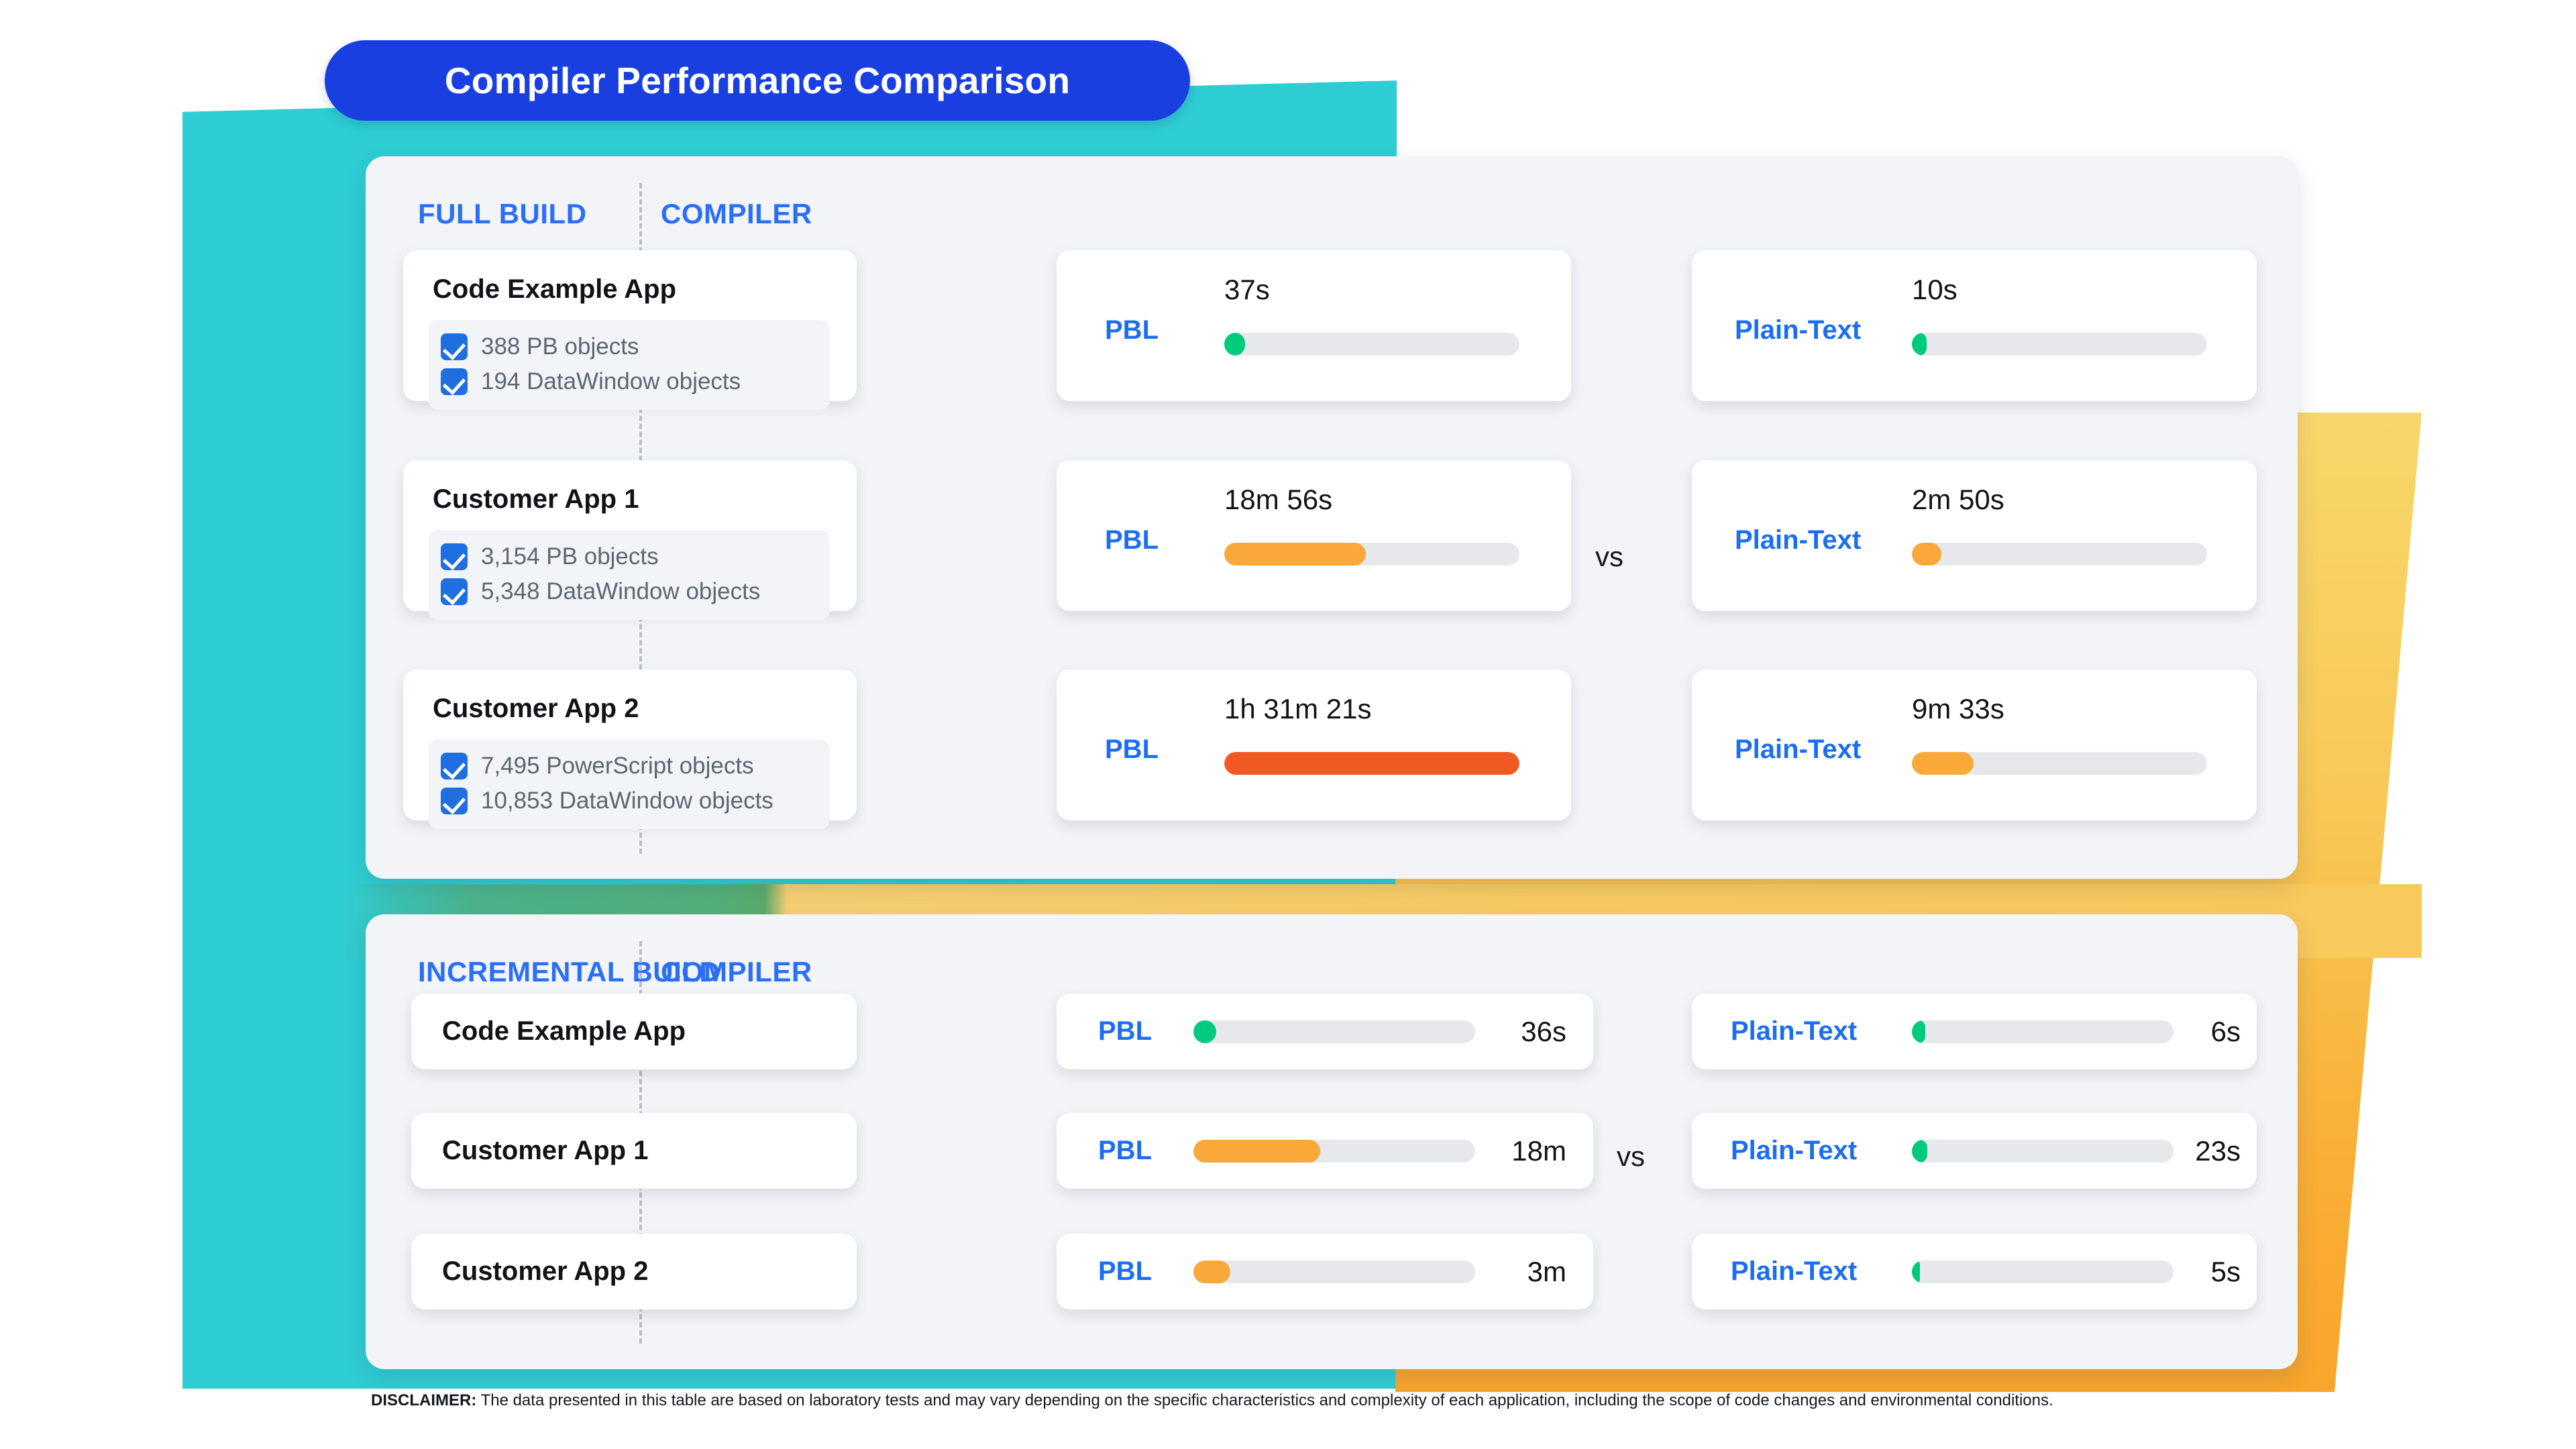  Describe the element at coordinates (1538, 1150) in the screenshot. I see `metric-value: 18m` at that location.